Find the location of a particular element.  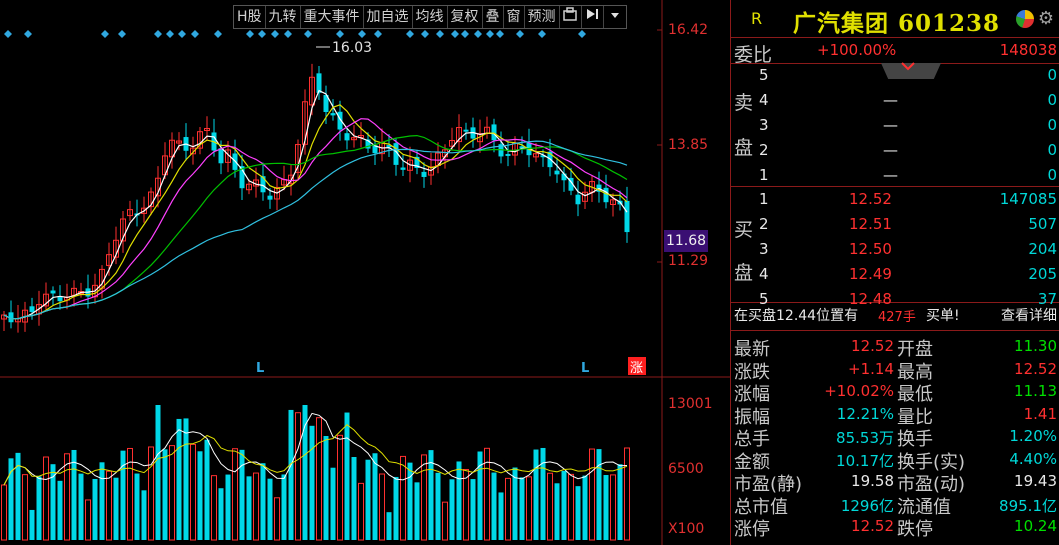

big-order-action: 买单! is located at coordinates (943, 316).